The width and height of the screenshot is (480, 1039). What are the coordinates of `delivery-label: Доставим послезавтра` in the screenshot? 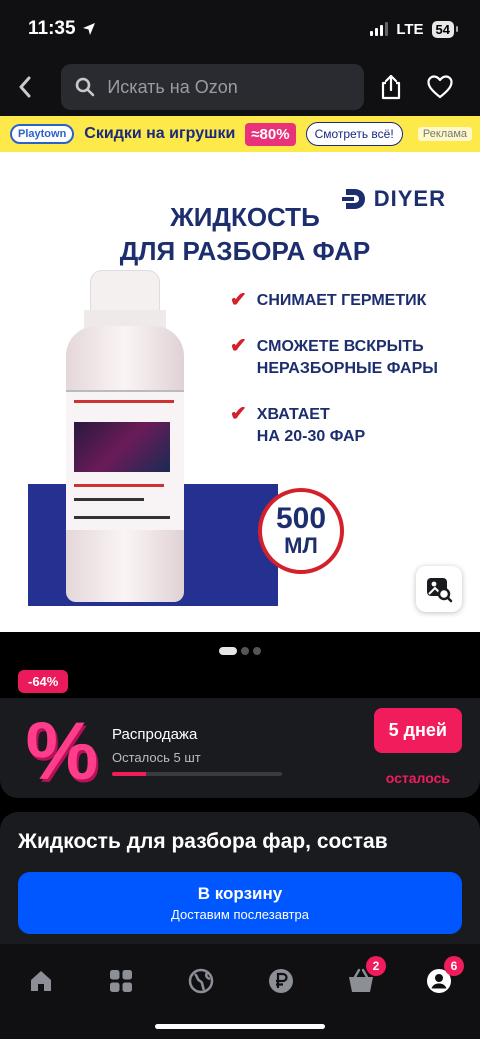 It's located at (240, 914).